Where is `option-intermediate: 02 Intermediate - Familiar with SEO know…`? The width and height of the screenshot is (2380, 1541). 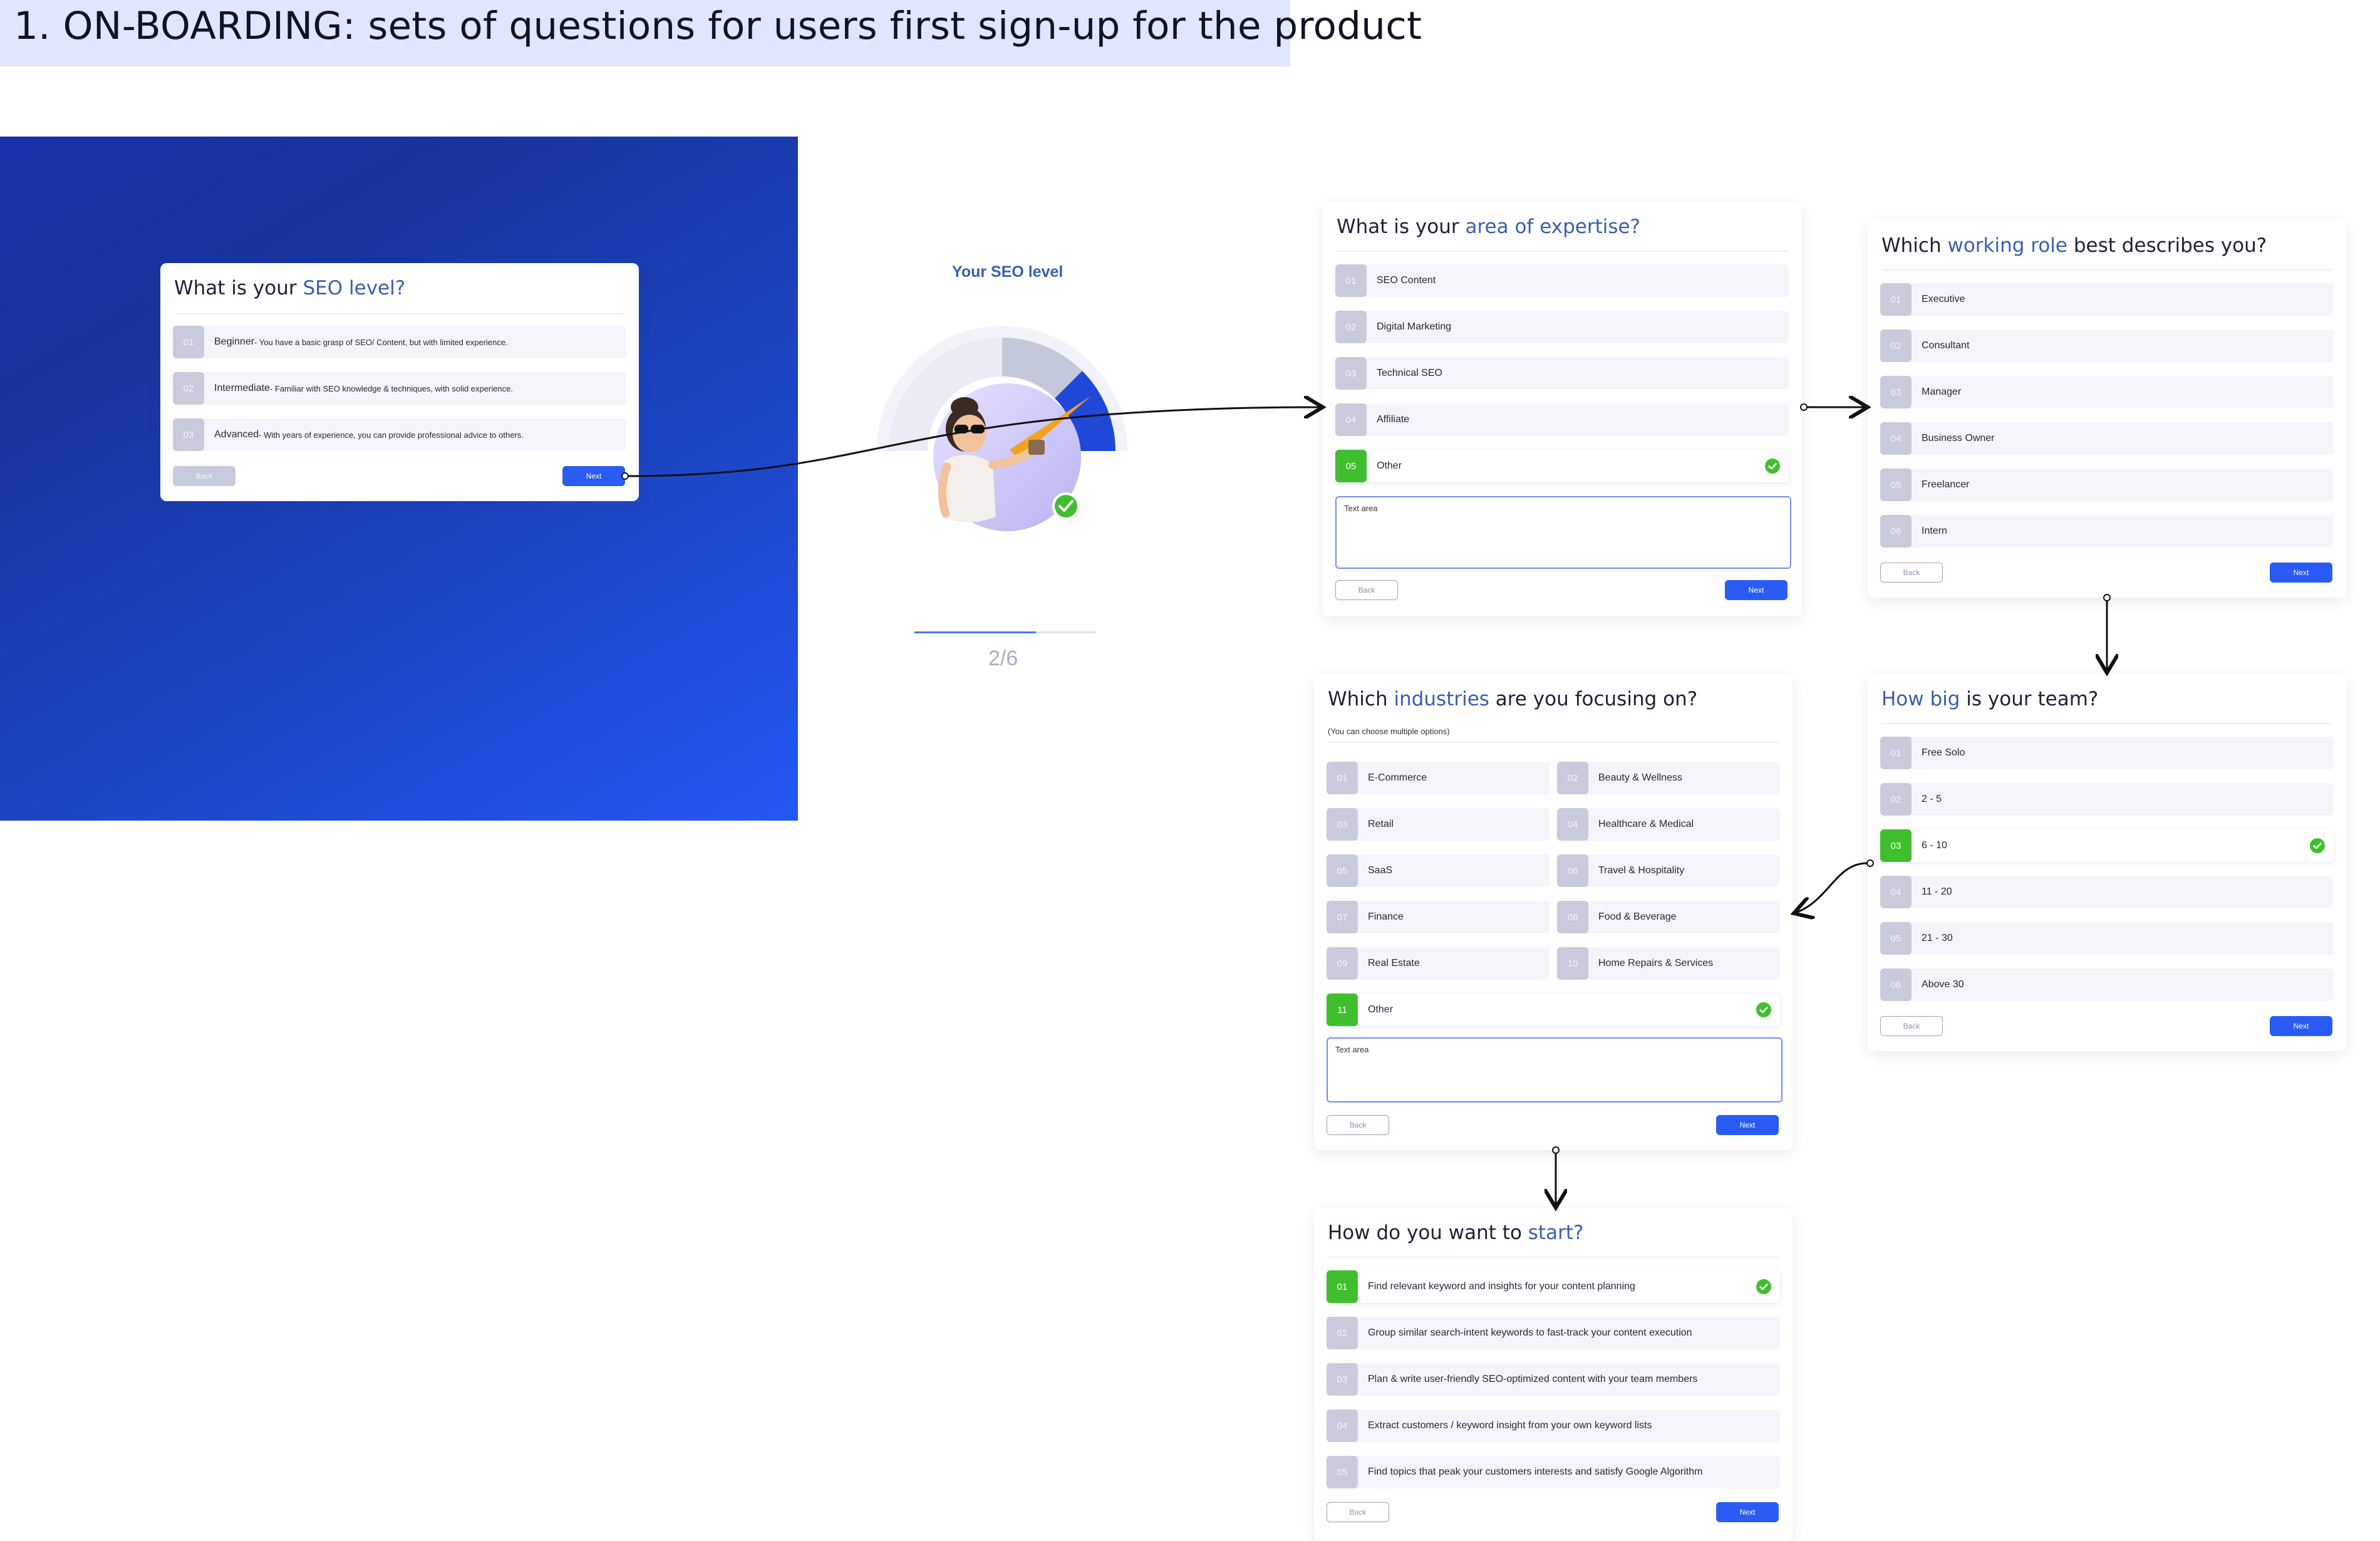 option-intermediate: 02 Intermediate - Familiar with SEO know… is located at coordinates (399, 388).